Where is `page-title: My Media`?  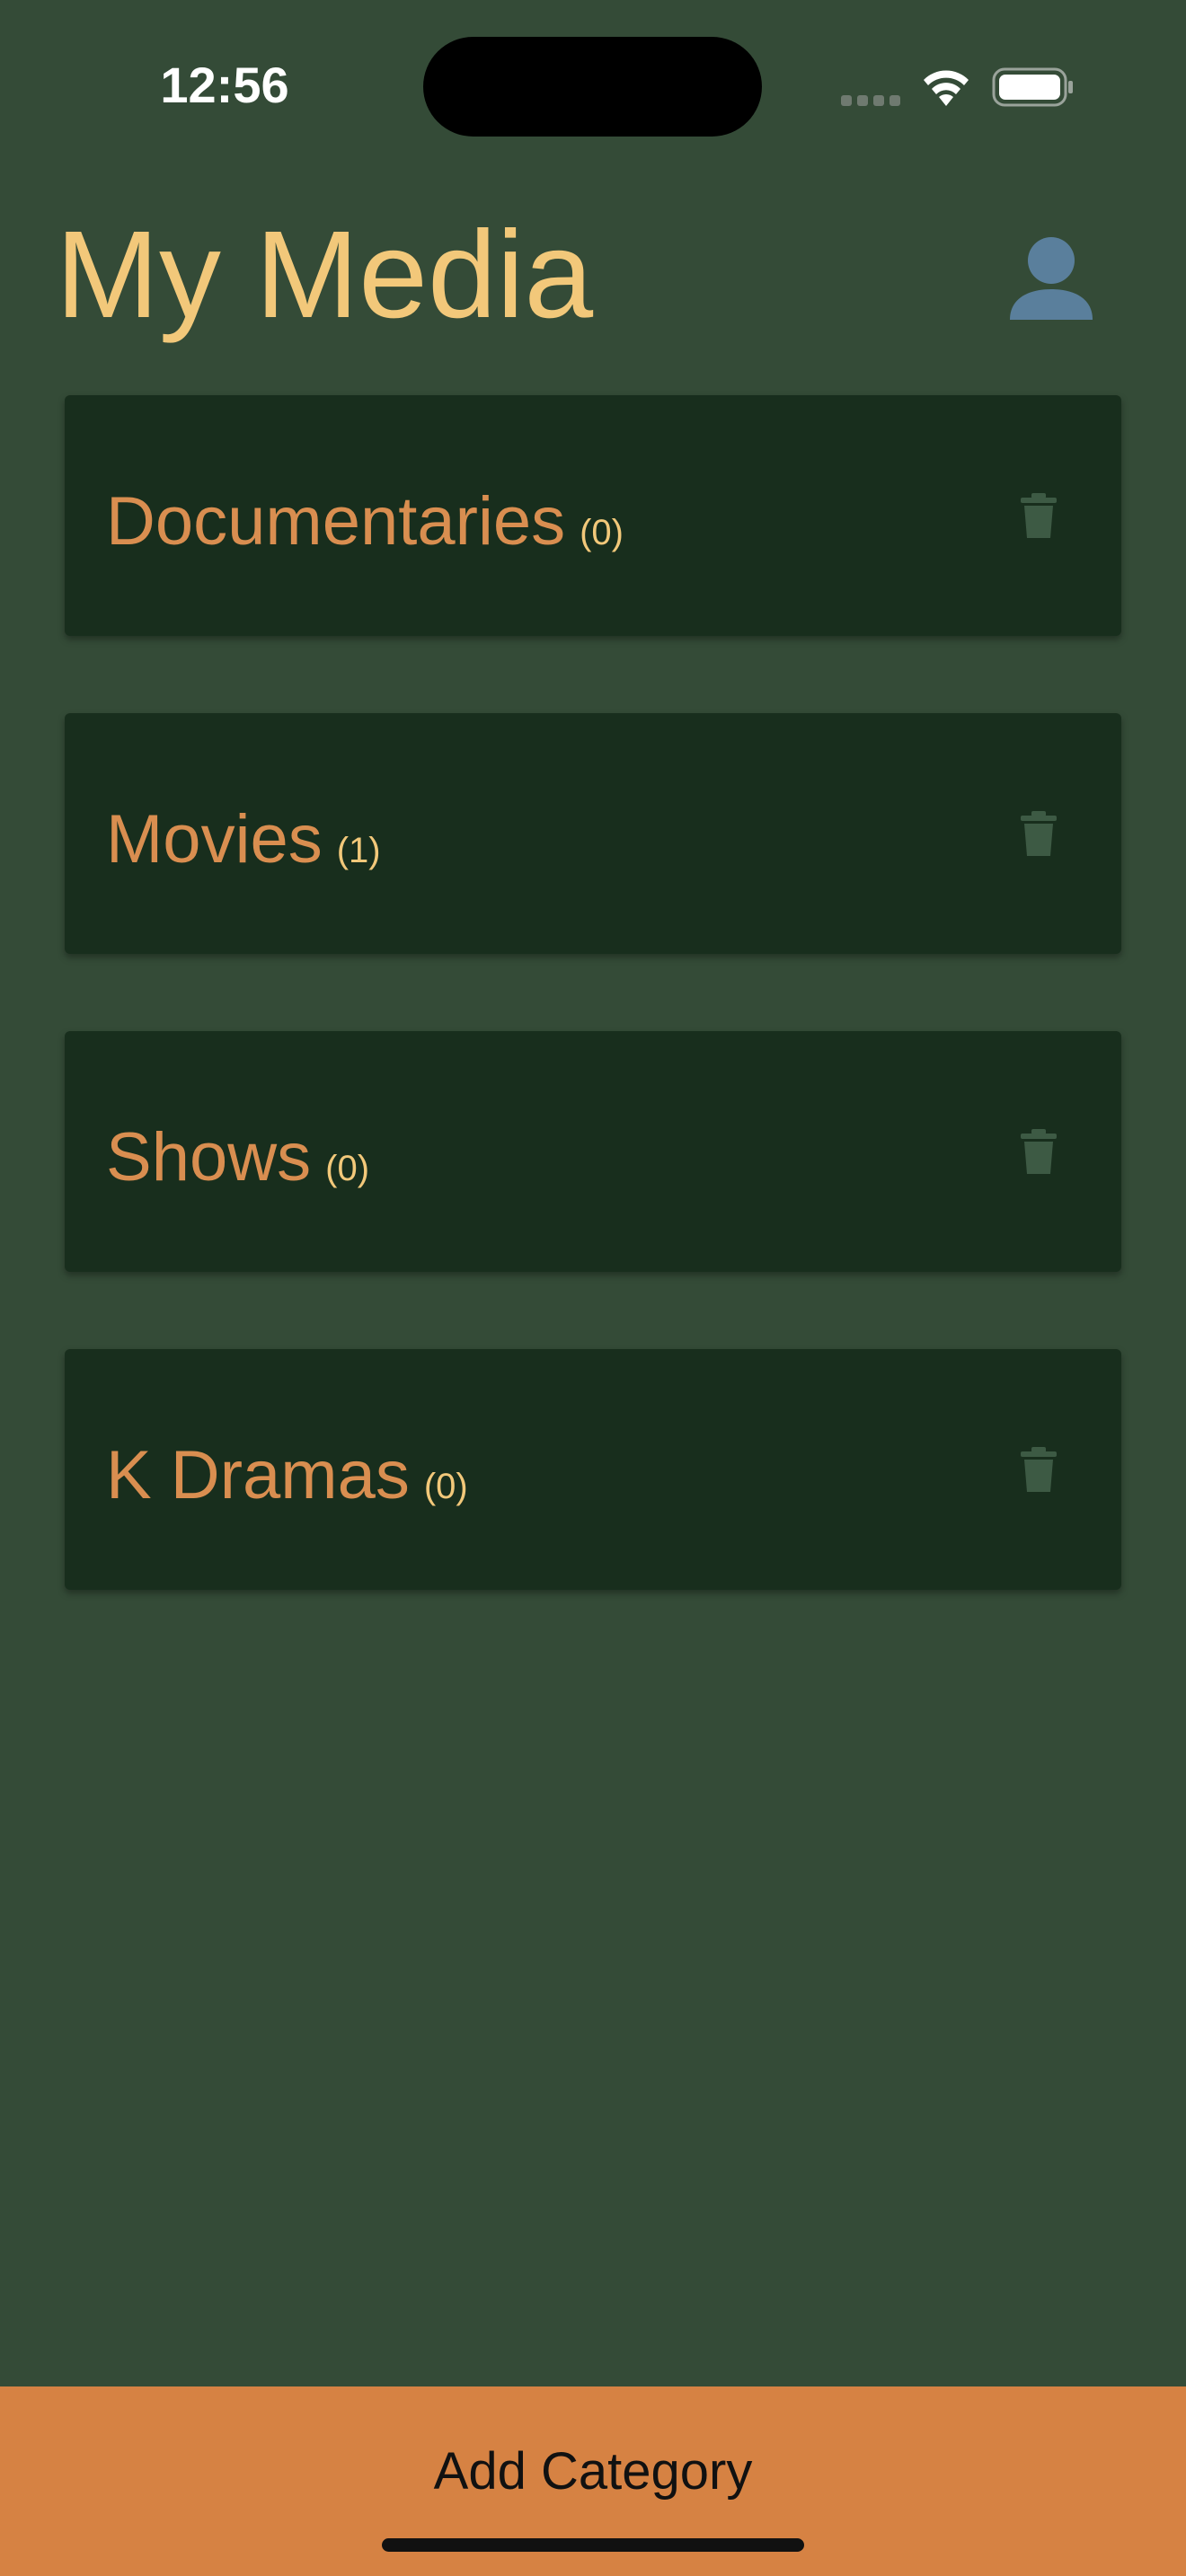 page-title: My Media is located at coordinates (325, 275).